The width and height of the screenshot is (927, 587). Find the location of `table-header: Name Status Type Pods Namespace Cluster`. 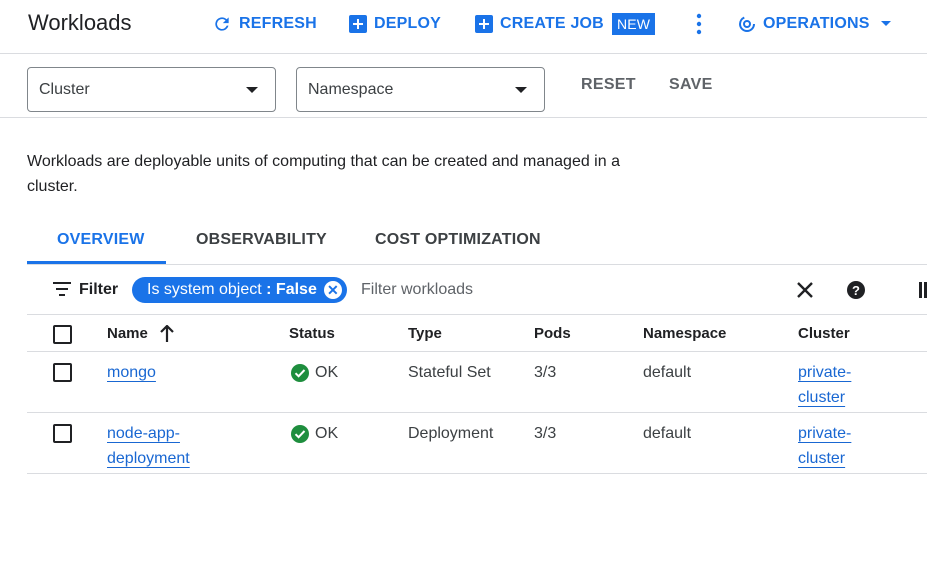

table-header: Name Status Type Pods Namespace Cluster is located at coordinates (477, 333).